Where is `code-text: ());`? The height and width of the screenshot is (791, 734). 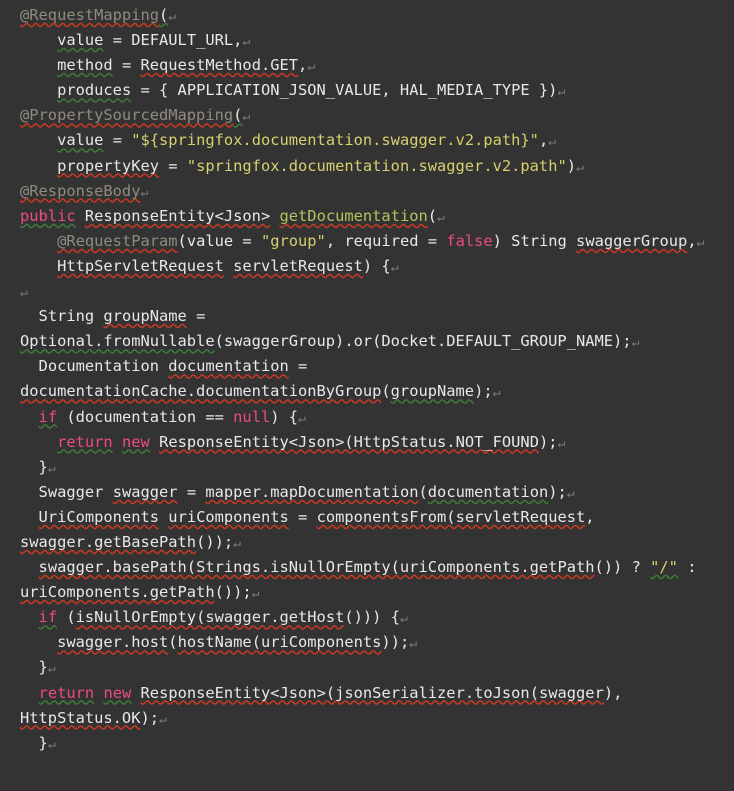 code-text: ()); is located at coordinates (233, 592).